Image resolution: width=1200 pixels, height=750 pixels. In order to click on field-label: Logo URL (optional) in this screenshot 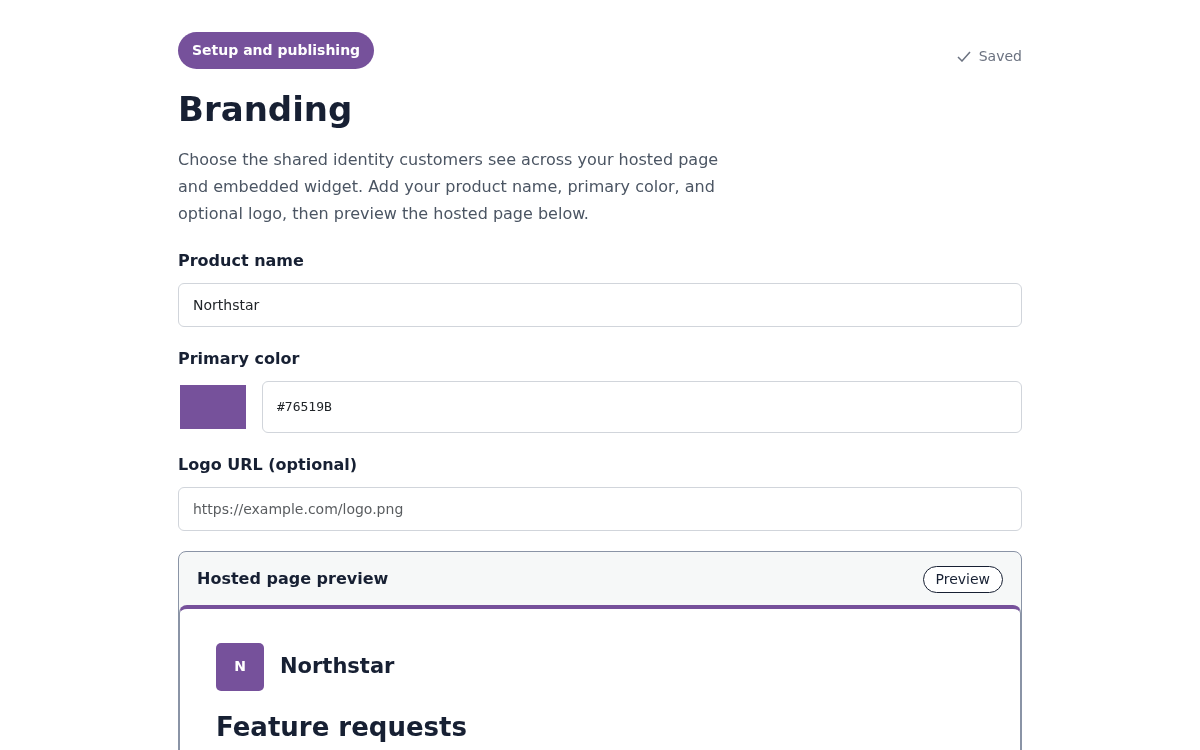, I will do `click(268, 464)`.